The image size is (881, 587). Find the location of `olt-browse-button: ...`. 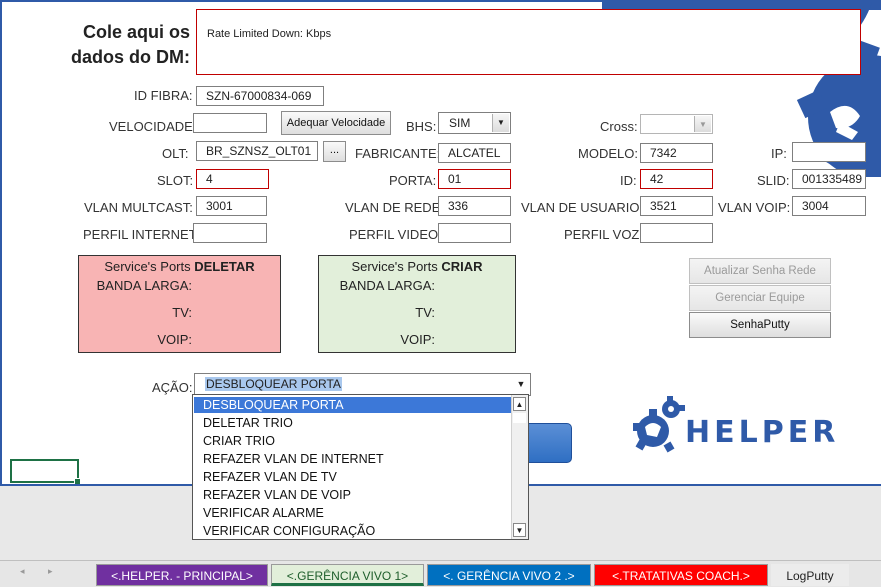

olt-browse-button: ... is located at coordinates (334, 151).